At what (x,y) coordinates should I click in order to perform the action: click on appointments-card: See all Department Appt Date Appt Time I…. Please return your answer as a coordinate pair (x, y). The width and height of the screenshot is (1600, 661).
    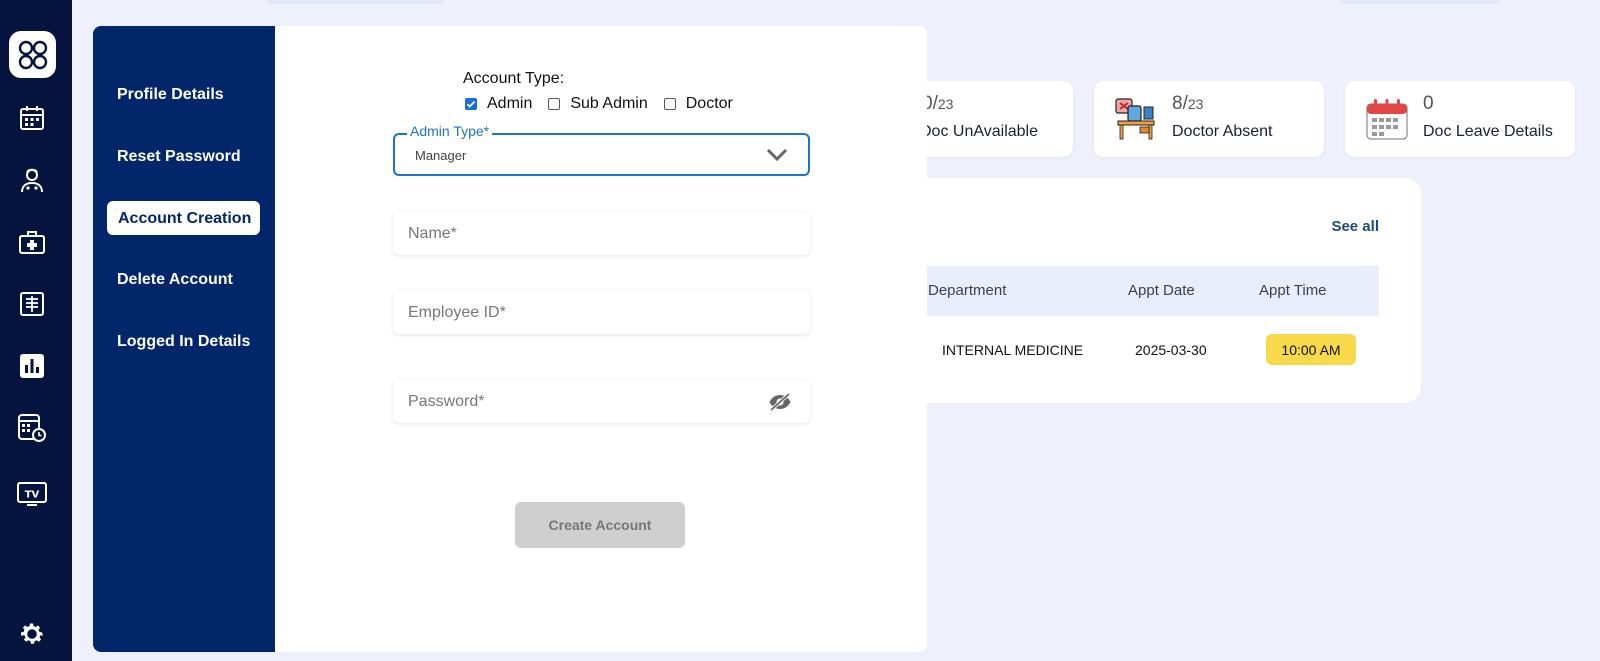
    Looking at the image, I should click on (1150, 290).